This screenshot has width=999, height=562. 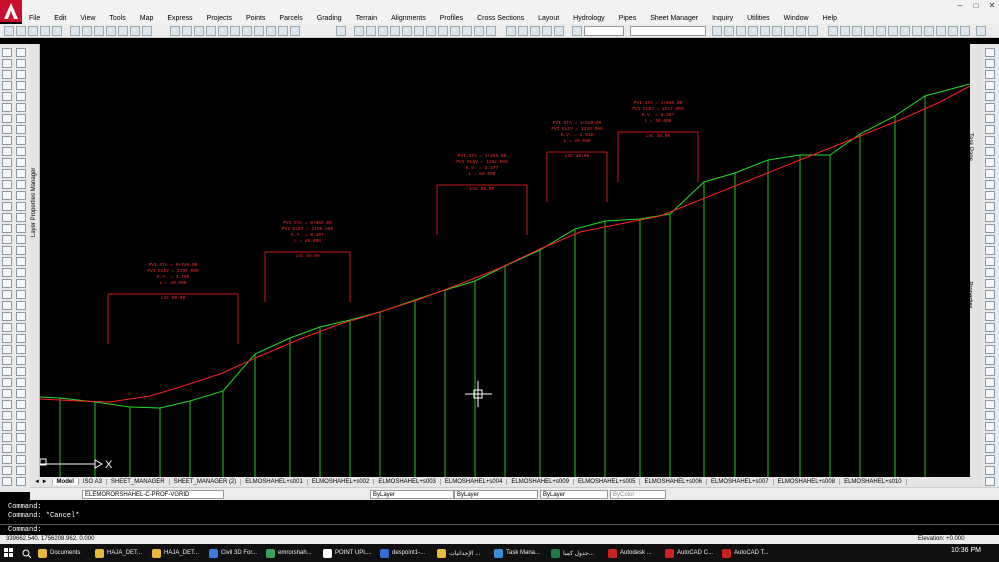 What do you see at coordinates (873, 482) in the screenshot?
I see `tab-layout: ELMOSHAHEL+s010` at bounding box center [873, 482].